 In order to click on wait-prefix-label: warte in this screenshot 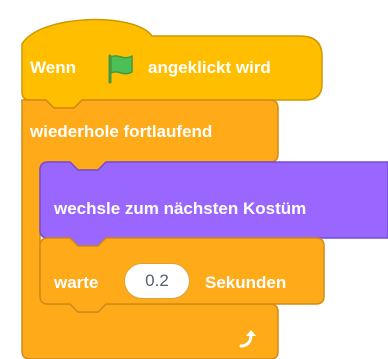, I will do `click(76, 282)`.